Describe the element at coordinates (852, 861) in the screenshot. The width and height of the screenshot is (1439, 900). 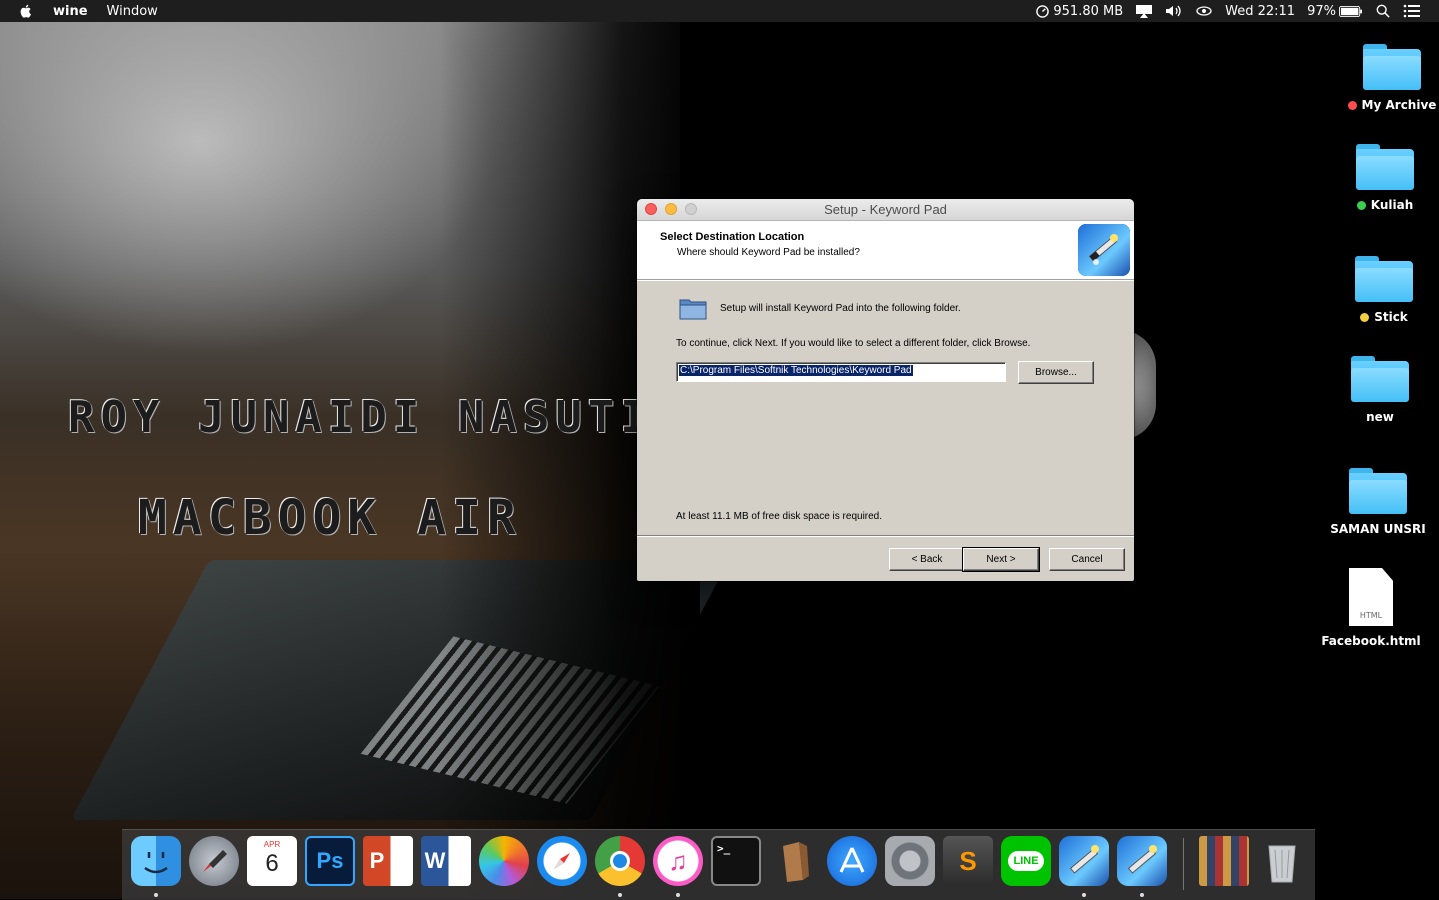
I see `dock-app-store-icon` at that location.